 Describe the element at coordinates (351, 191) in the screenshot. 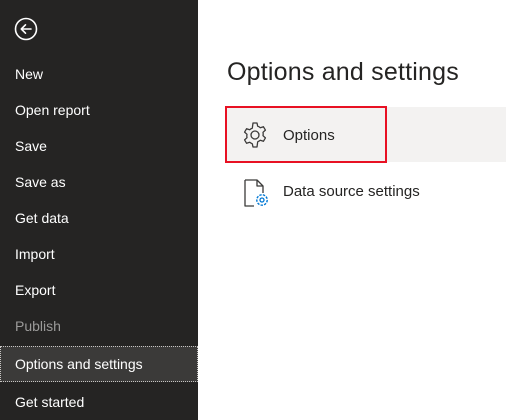

I see `data-source-settings-label: Data source settings` at that location.